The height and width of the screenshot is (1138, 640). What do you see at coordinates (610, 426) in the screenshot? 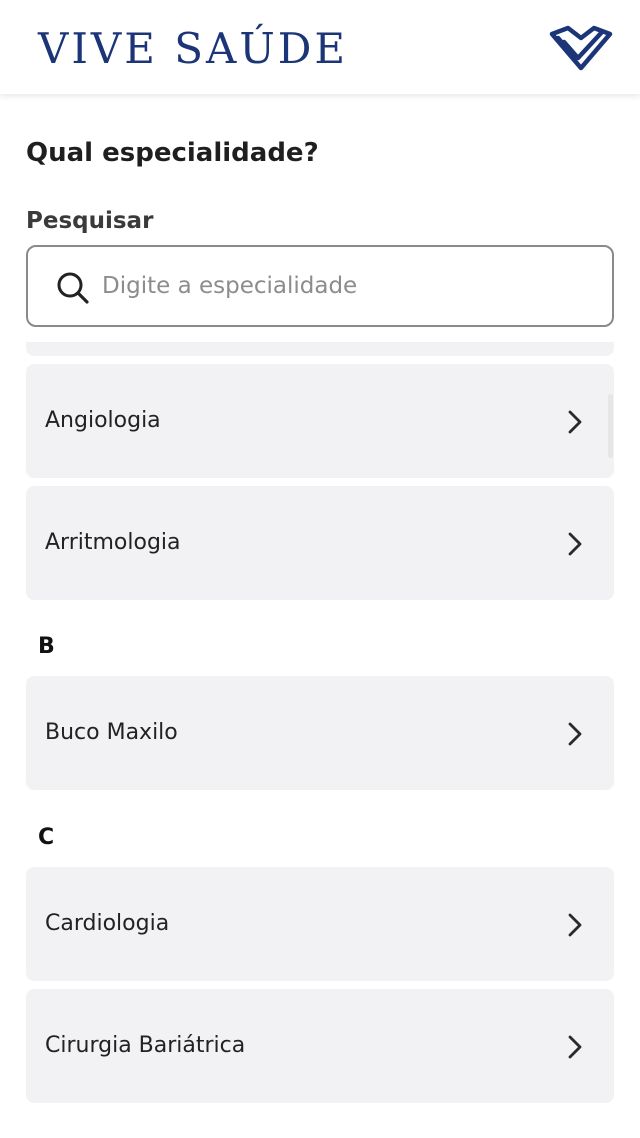
I see `list-scrollbar` at bounding box center [610, 426].